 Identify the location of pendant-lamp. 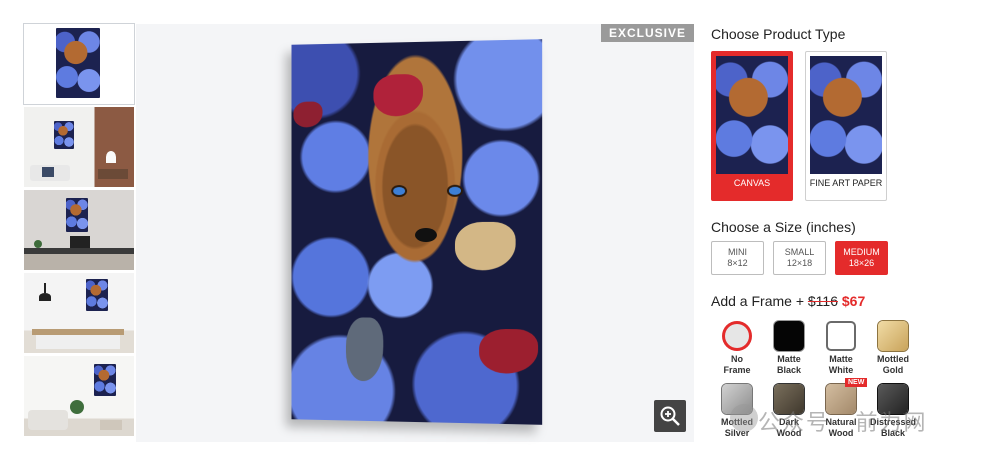
(45, 297).